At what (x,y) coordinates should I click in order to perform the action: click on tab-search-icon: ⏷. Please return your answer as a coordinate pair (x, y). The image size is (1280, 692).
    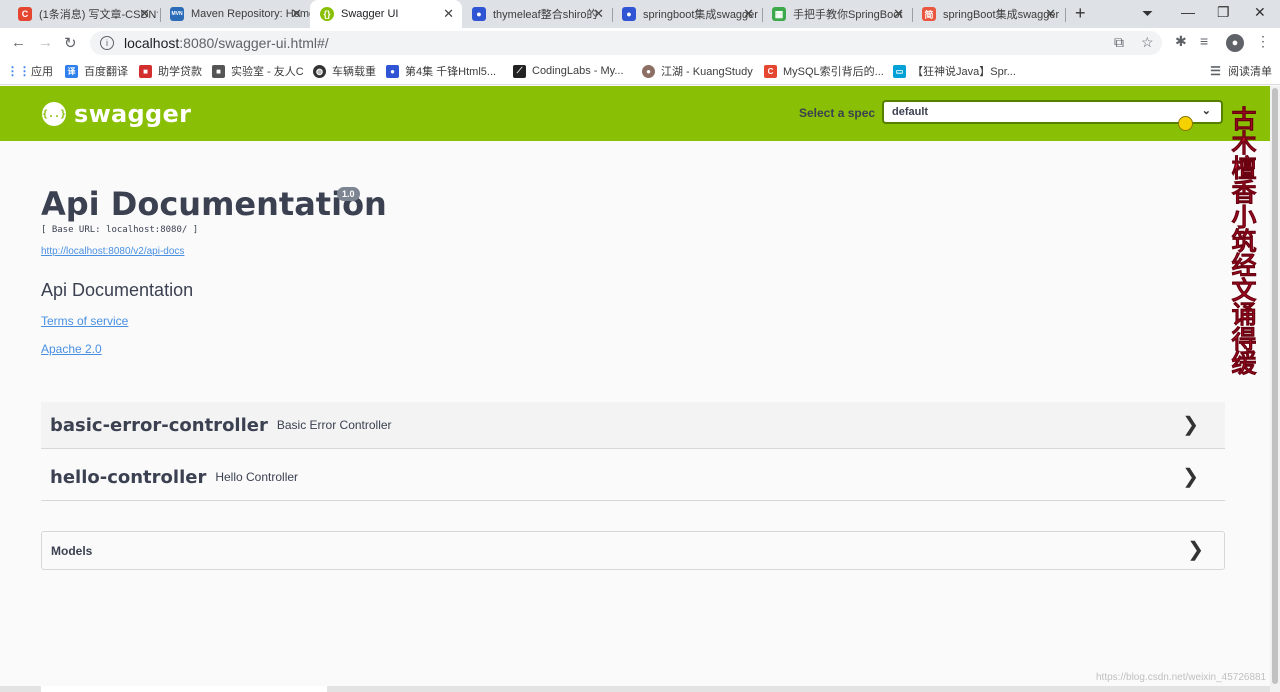
    Looking at the image, I should click on (1147, 13).